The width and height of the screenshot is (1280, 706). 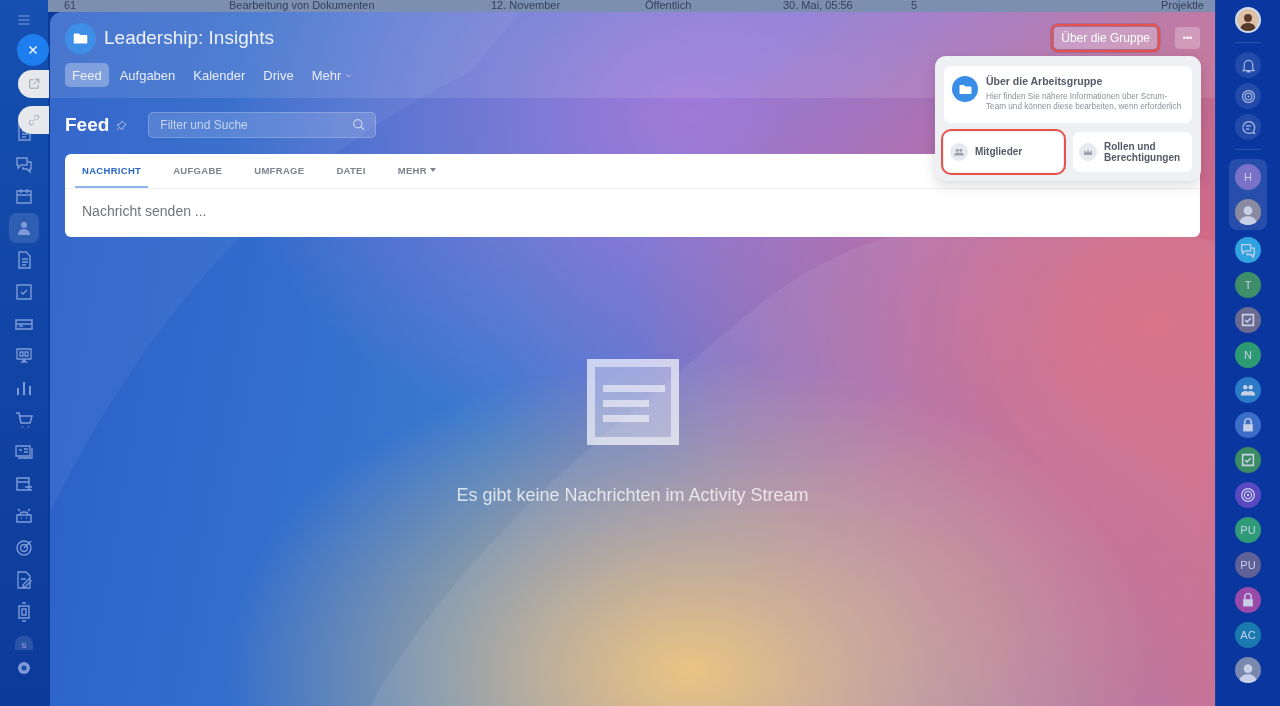 What do you see at coordinates (87, 75) in the screenshot?
I see `nav-tab: Feed` at bounding box center [87, 75].